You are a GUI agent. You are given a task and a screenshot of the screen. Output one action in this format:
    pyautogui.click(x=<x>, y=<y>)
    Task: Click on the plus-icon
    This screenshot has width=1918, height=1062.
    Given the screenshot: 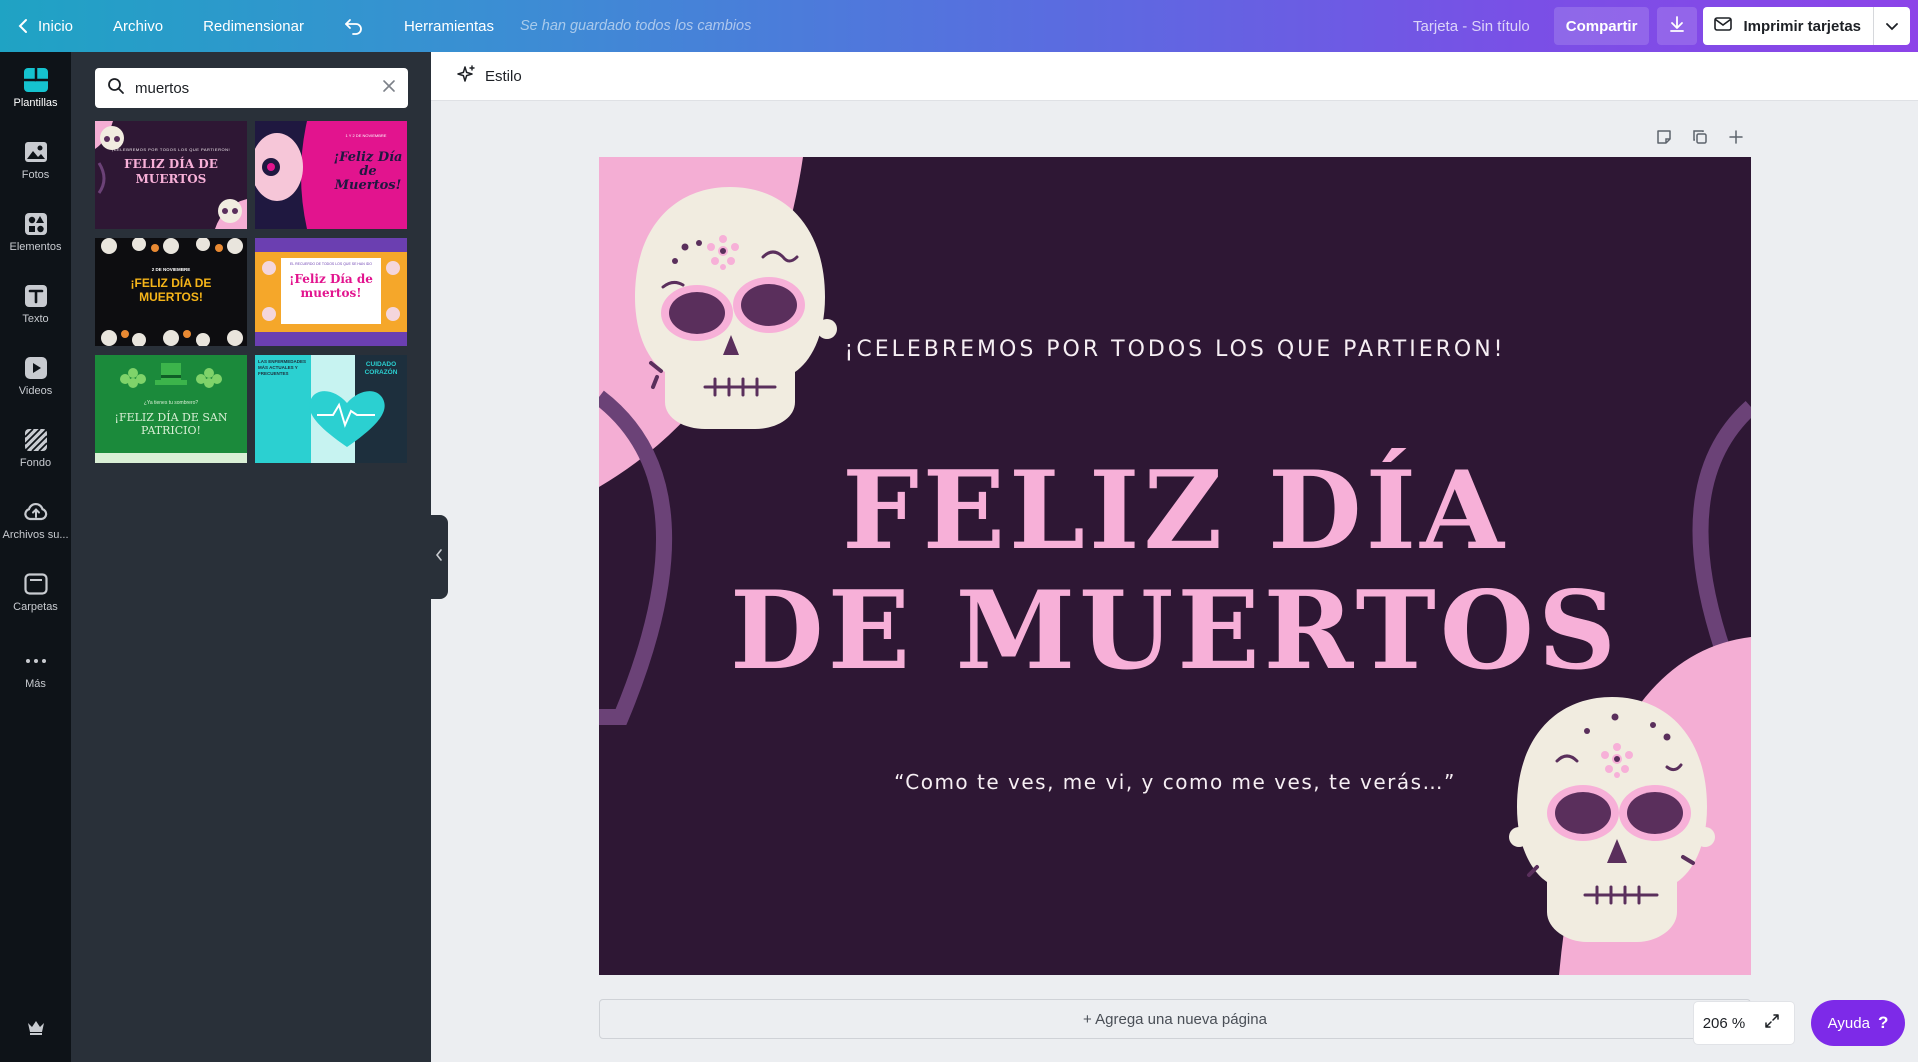 What is the action you would take?
    pyautogui.click(x=1736, y=139)
    